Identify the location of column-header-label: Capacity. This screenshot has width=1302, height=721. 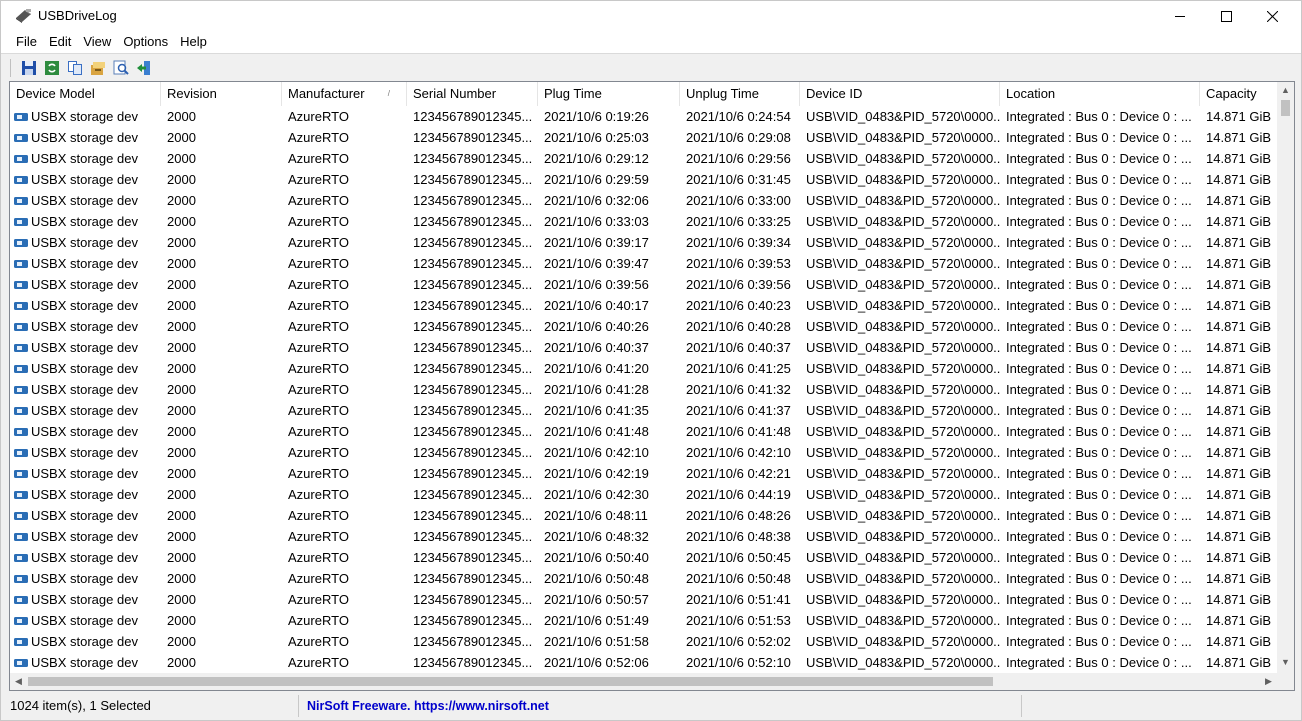
(1231, 93).